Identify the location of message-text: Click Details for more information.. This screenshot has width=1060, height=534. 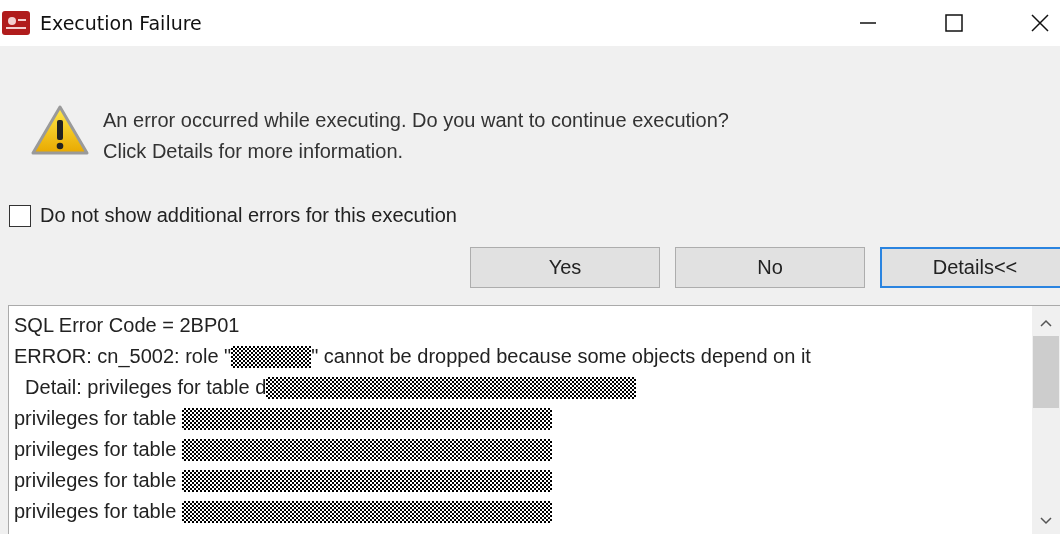
(254, 151).